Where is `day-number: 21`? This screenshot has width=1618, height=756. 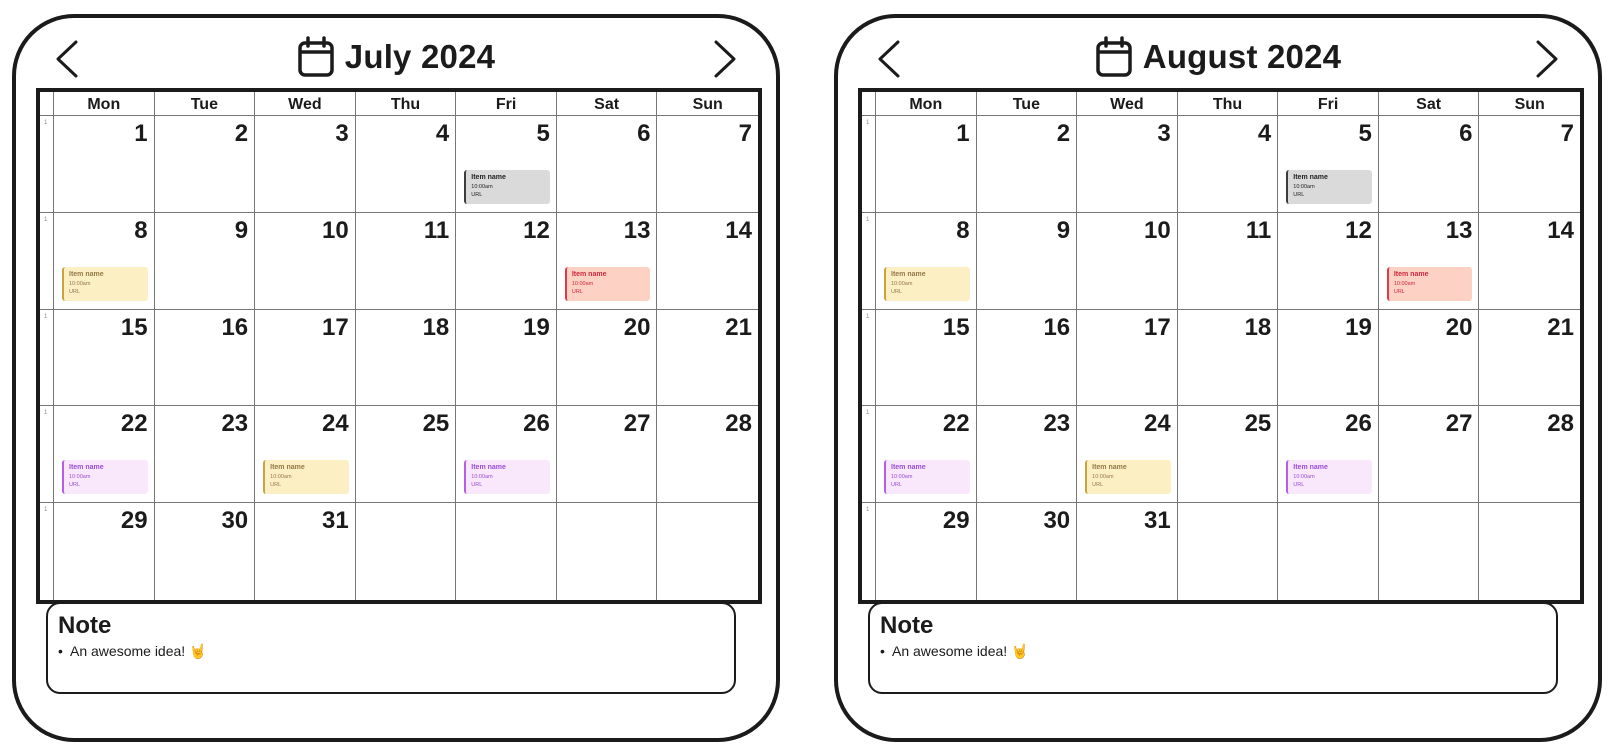
day-number: 21 is located at coordinates (1560, 327).